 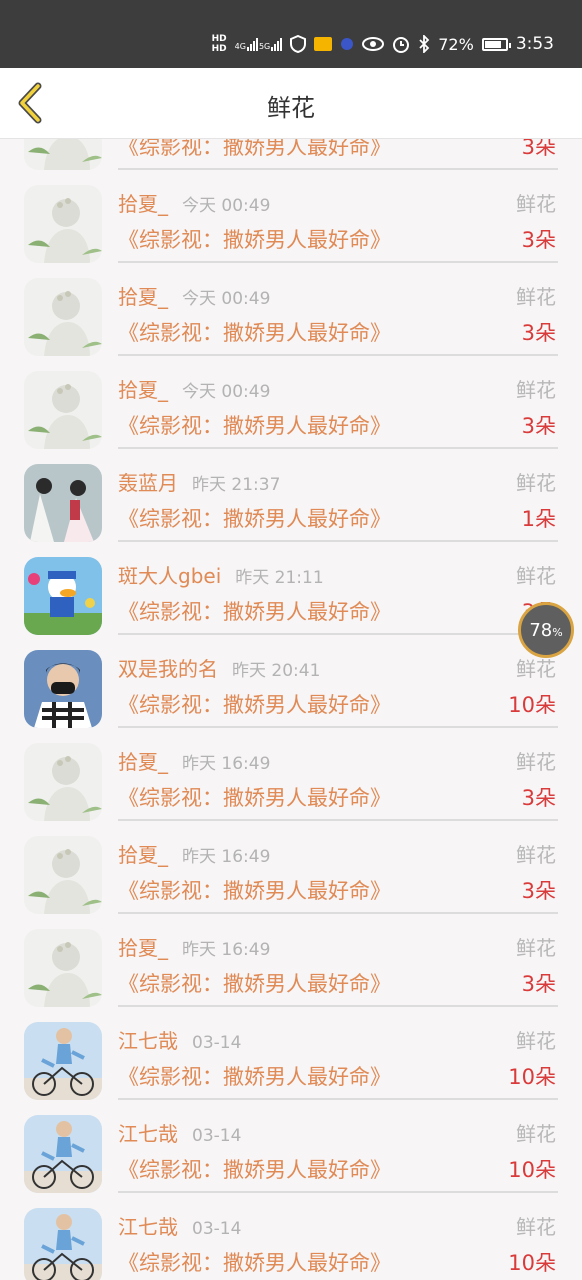 I want to click on battery-icon, so click(x=496, y=44).